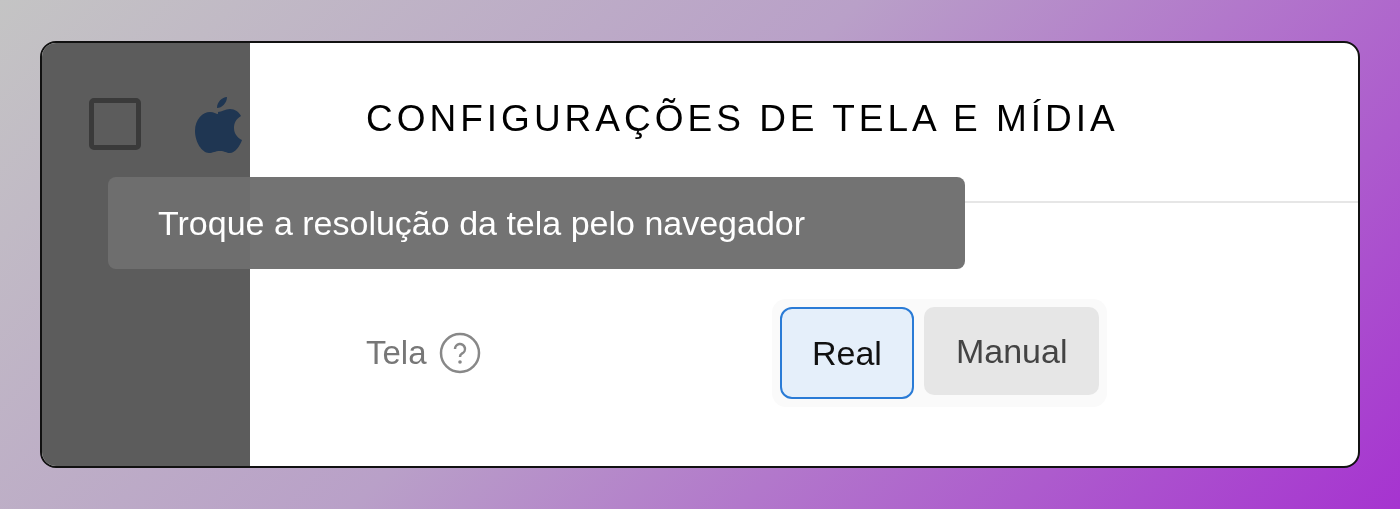  What do you see at coordinates (218, 125) in the screenshot?
I see `apple-icon` at bounding box center [218, 125].